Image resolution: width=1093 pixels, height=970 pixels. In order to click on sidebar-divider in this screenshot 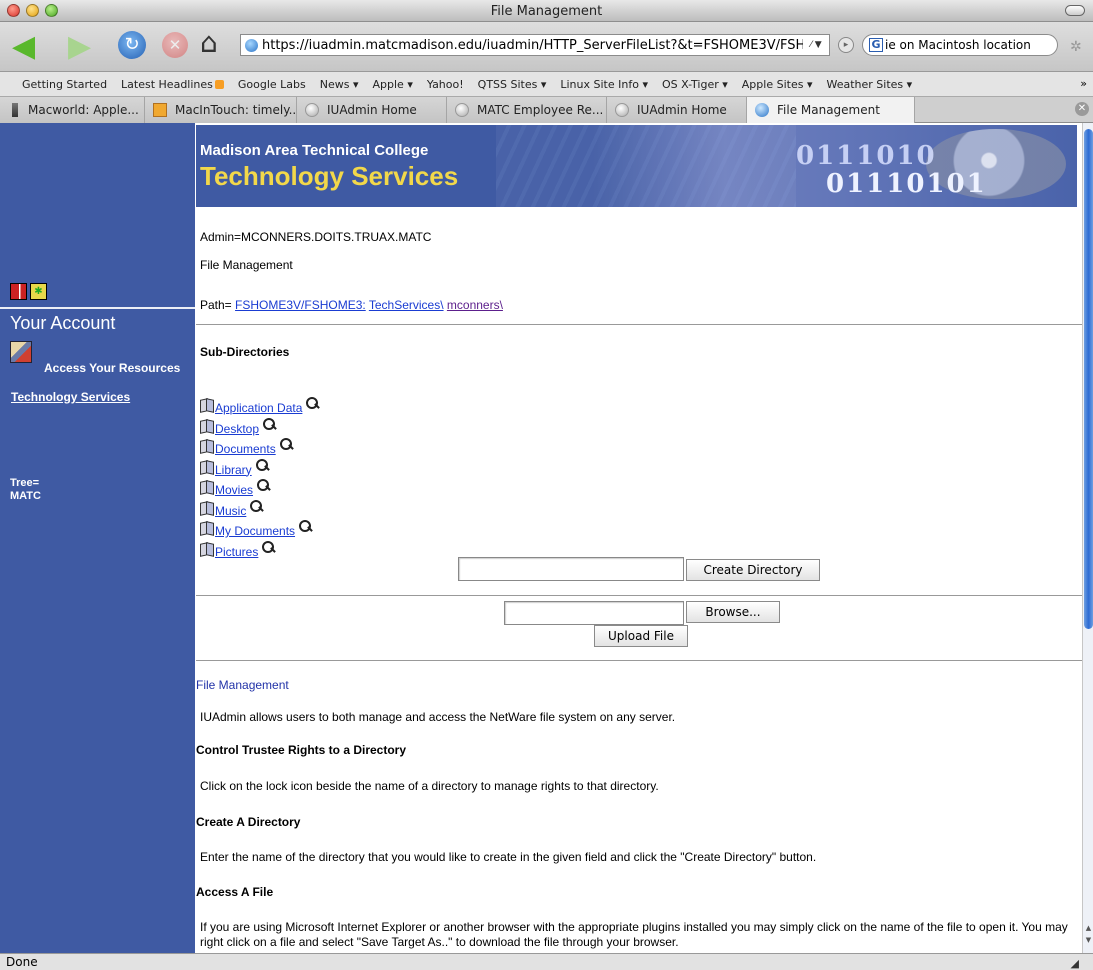, I will do `click(97, 308)`.